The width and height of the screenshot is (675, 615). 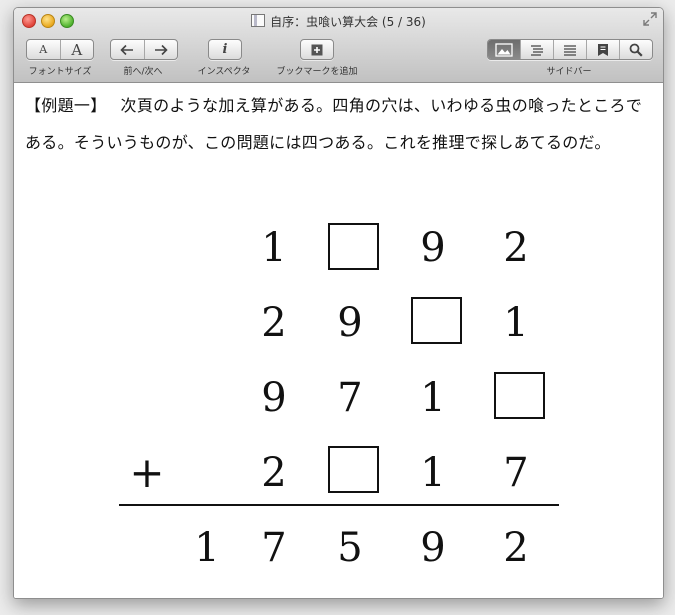 I want to click on next-button, so click(x=160, y=49).